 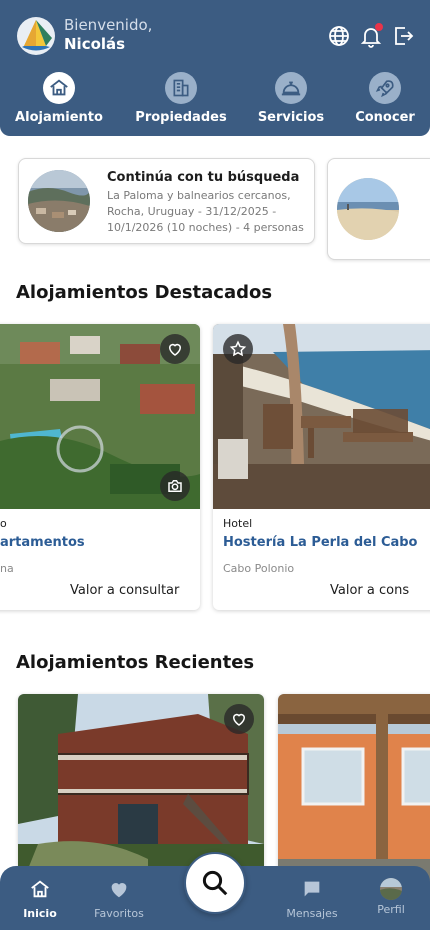 What do you see at coordinates (40, 889) in the screenshot?
I see `home-icon` at bounding box center [40, 889].